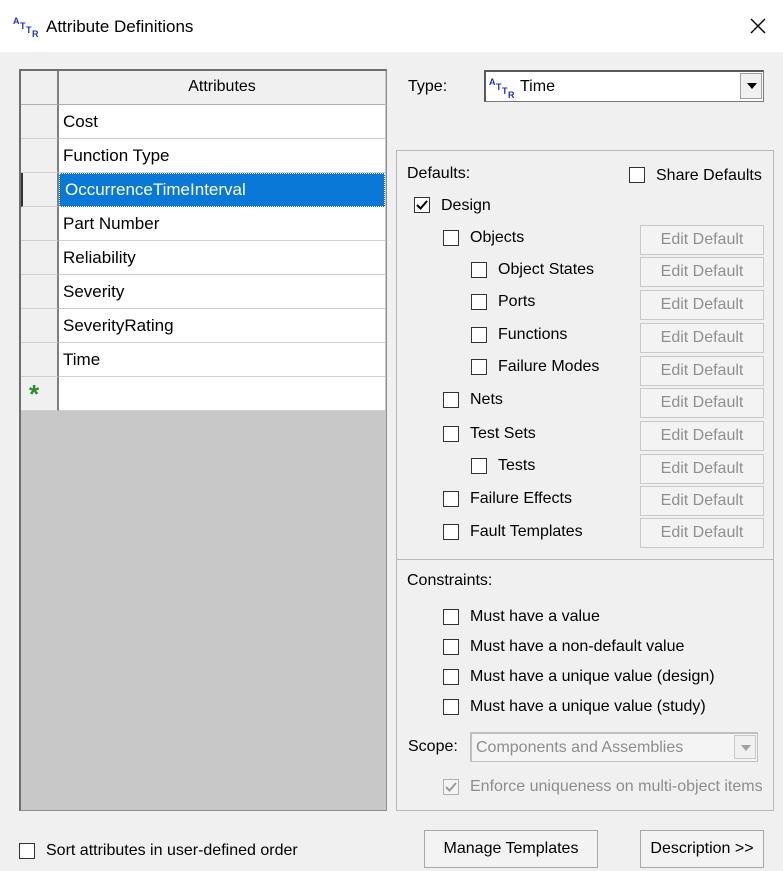  What do you see at coordinates (486, 399) in the screenshot?
I see `nets-label: Nets` at bounding box center [486, 399].